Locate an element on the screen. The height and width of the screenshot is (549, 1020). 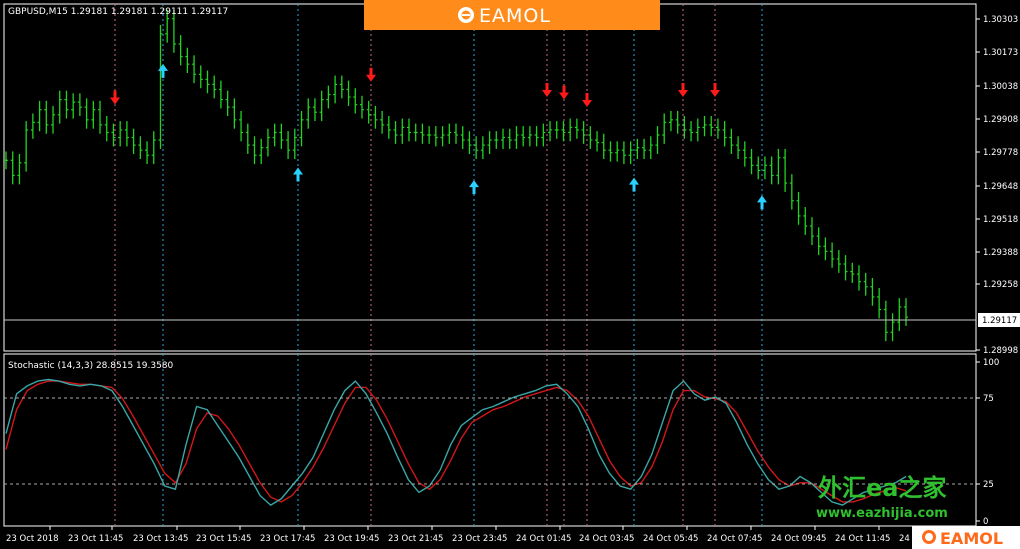
time-tick-label: 23 Oct 21:45 is located at coordinates (415, 539).